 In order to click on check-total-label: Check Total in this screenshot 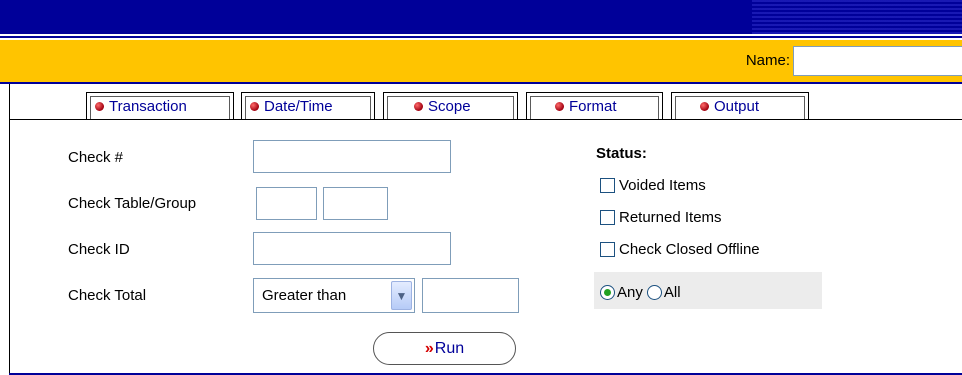, I will do `click(107, 295)`.